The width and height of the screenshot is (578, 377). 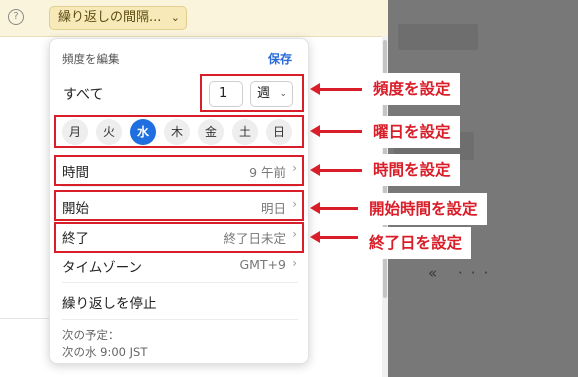 I want to click on callout-start: 開始時間を設定, so click(x=423, y=209).